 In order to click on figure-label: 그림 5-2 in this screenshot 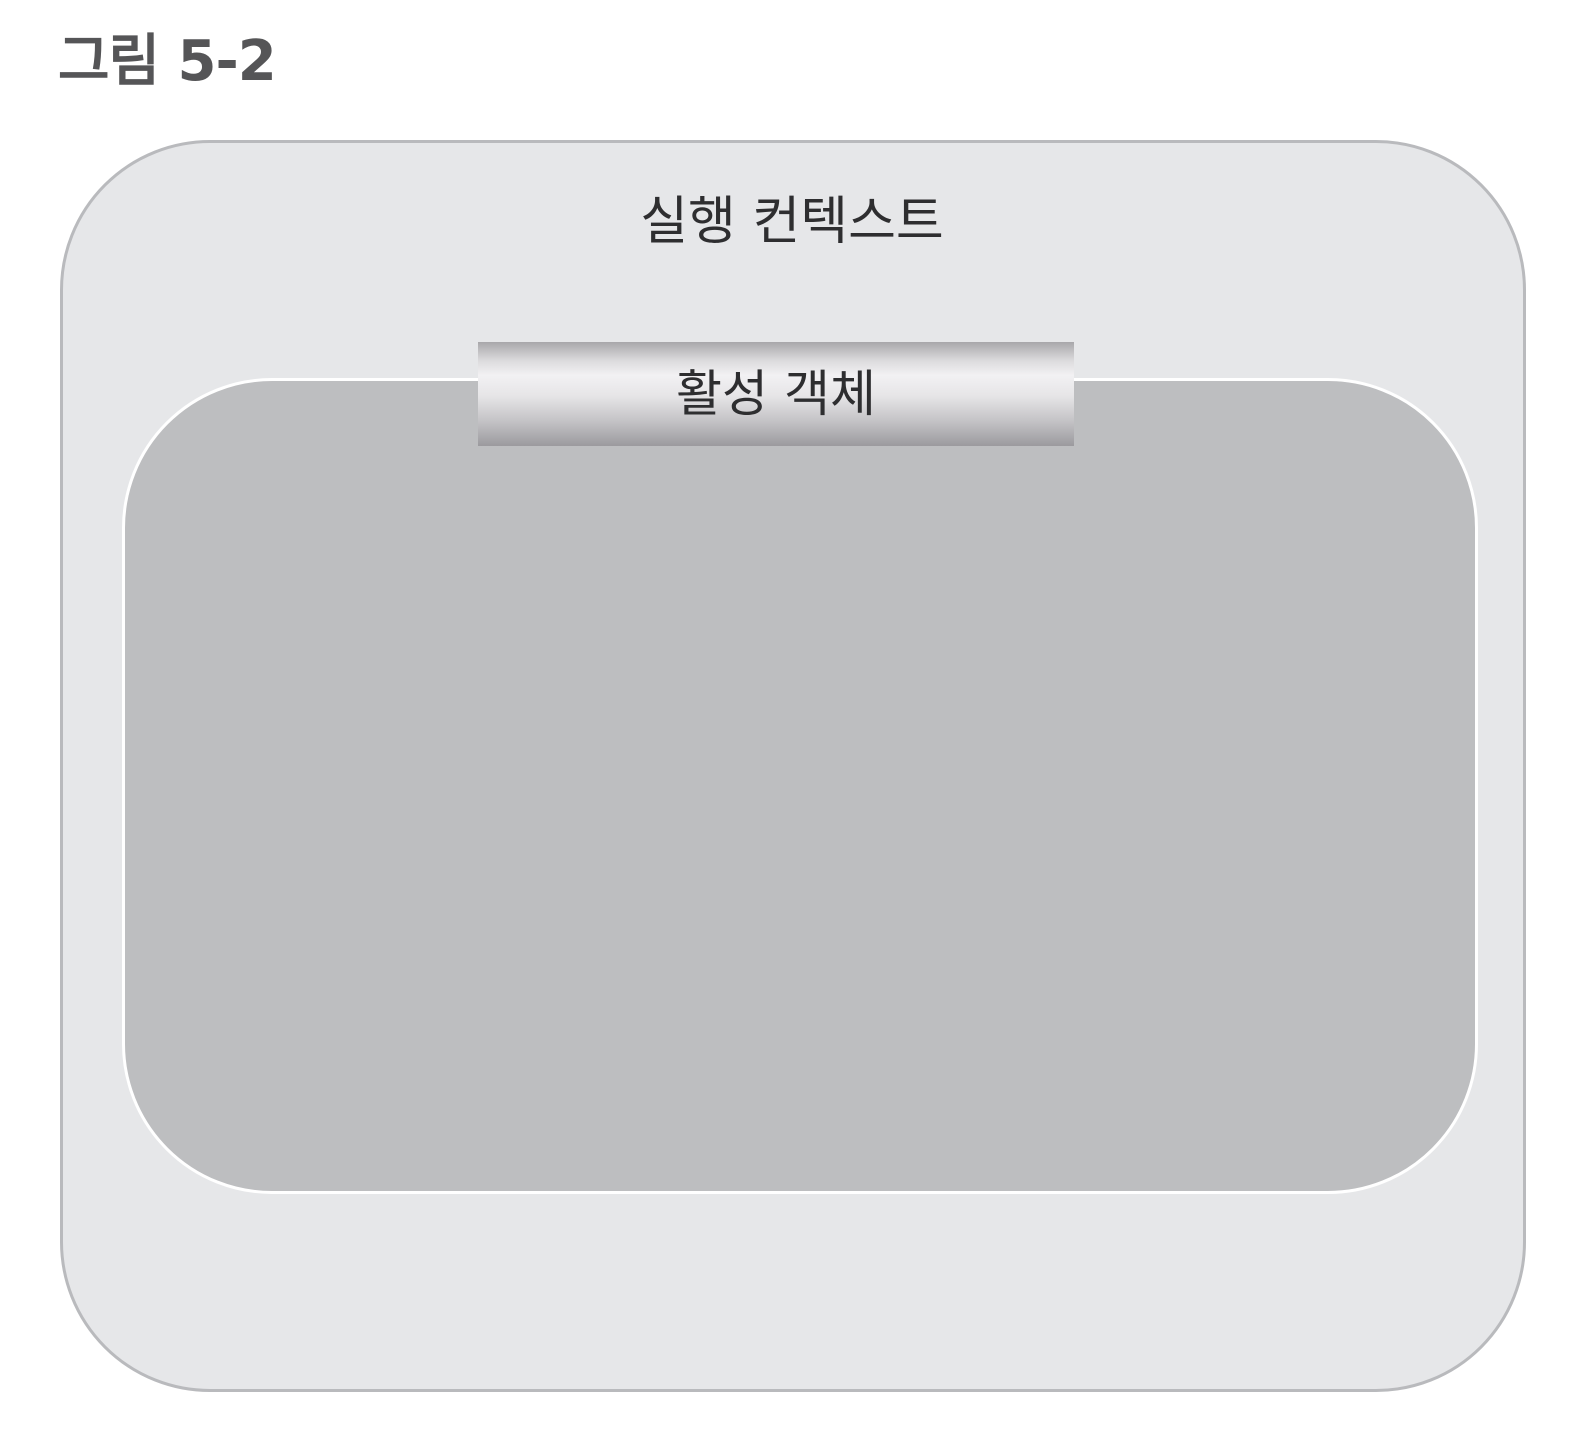, I will do `click(167, 61)`.